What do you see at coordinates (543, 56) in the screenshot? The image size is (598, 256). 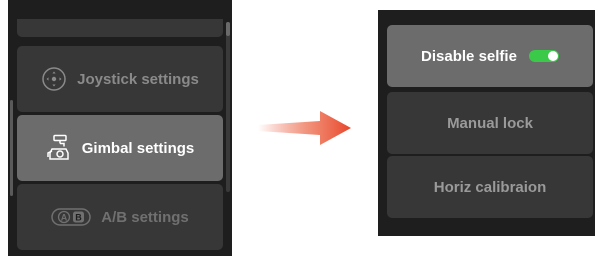 I see `disable-selfie-toggle` at bounding box center [543, 56].